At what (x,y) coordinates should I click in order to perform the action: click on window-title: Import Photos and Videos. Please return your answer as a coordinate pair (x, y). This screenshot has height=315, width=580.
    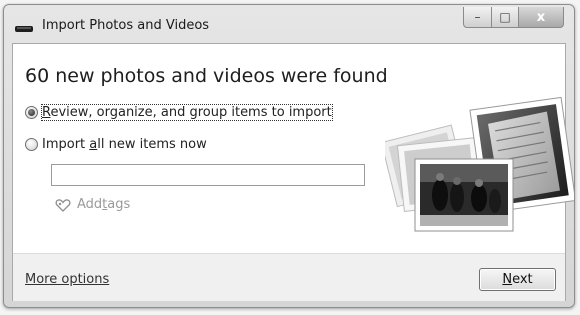
    Looking at the image, I should click on (126, 25).